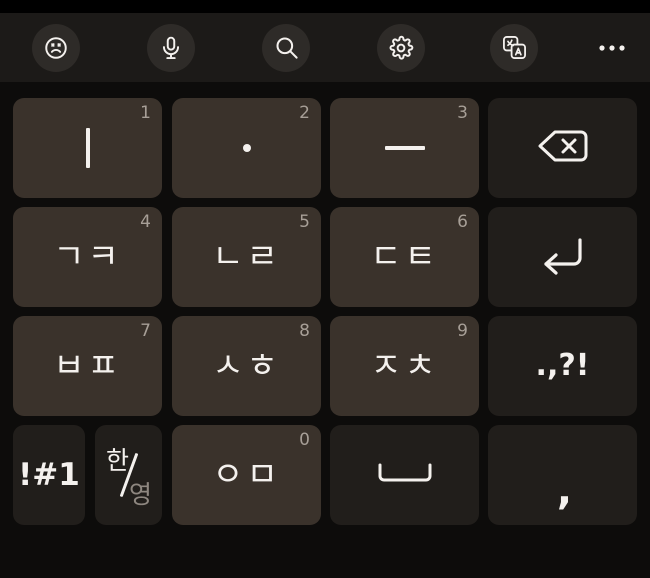 This screenshot has height=578, width=650. Describe the element at coordinates (145, 331) in the screenshot. I see `key-number-label: 7` at that location.